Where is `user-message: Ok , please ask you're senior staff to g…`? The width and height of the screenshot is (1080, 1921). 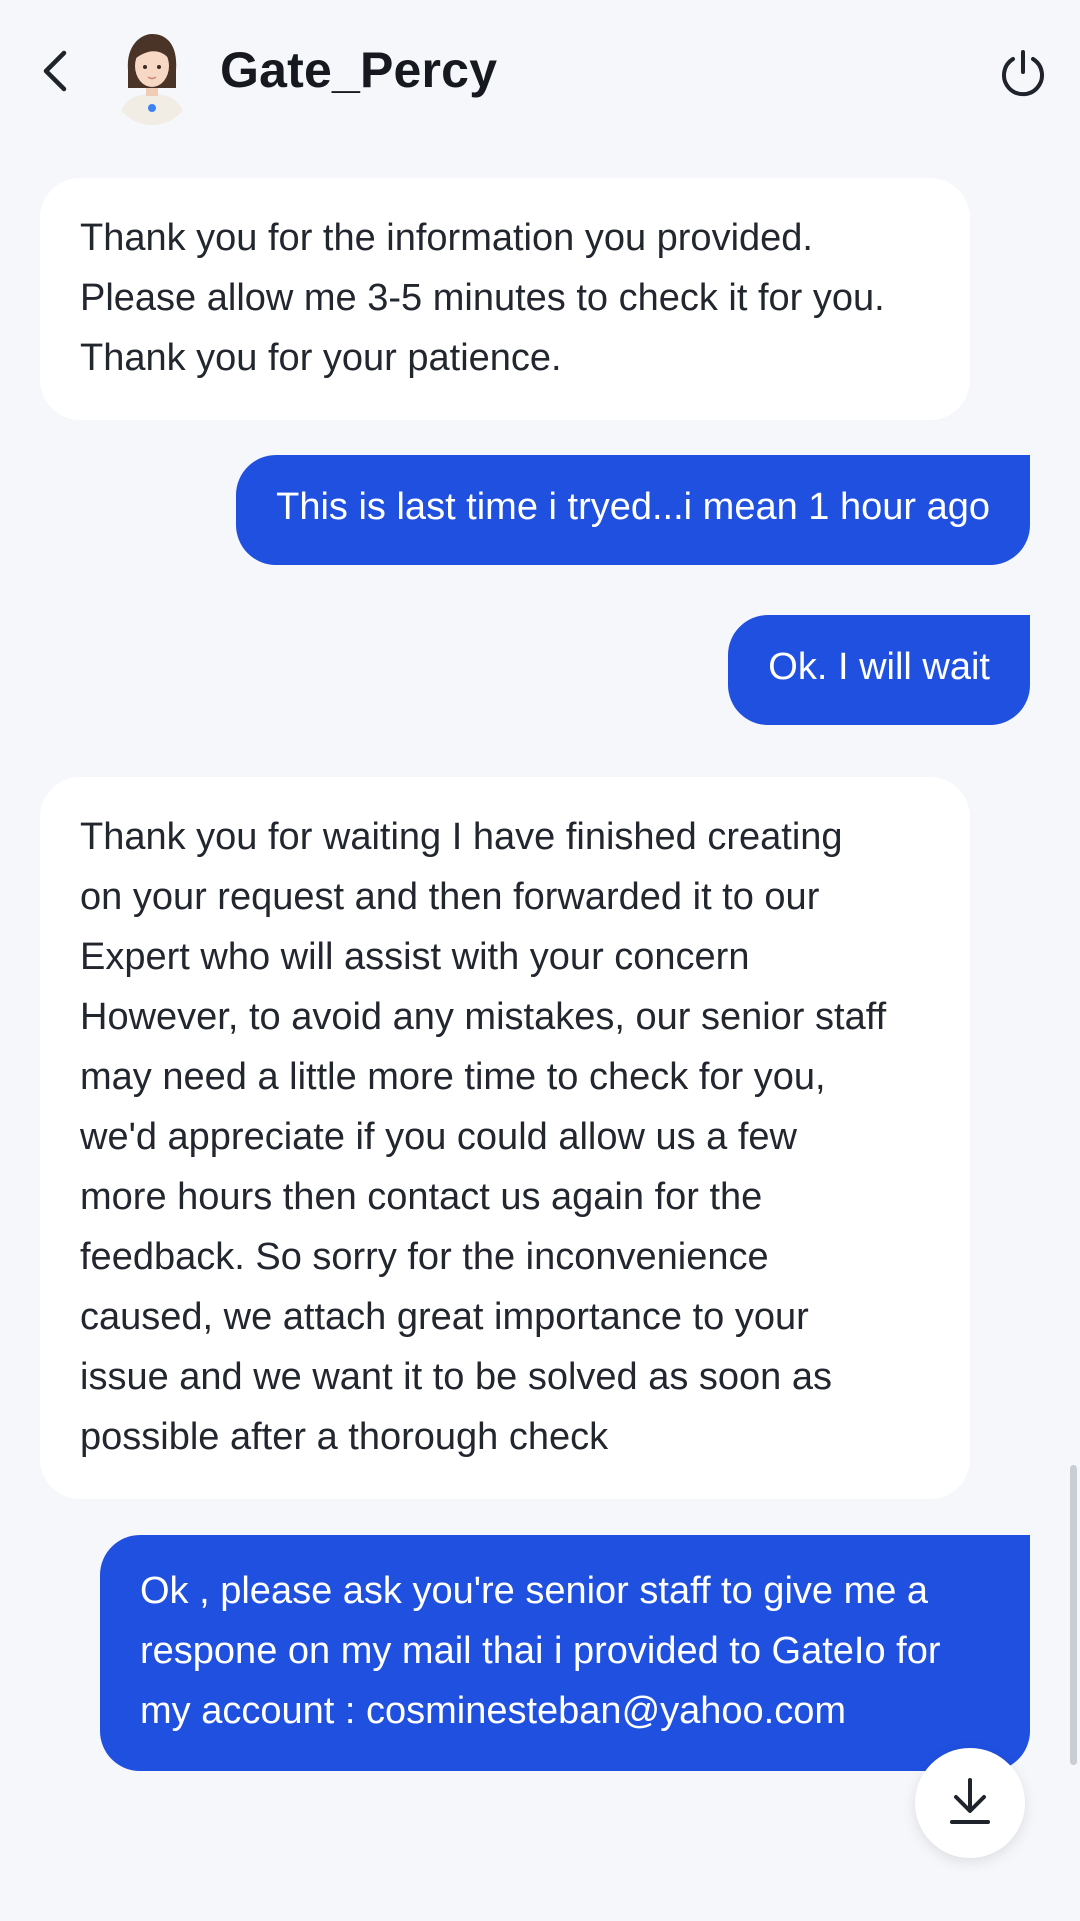 user-message: Ok , please ask you're senior staff to g… is located at coordinates (565, 1653).